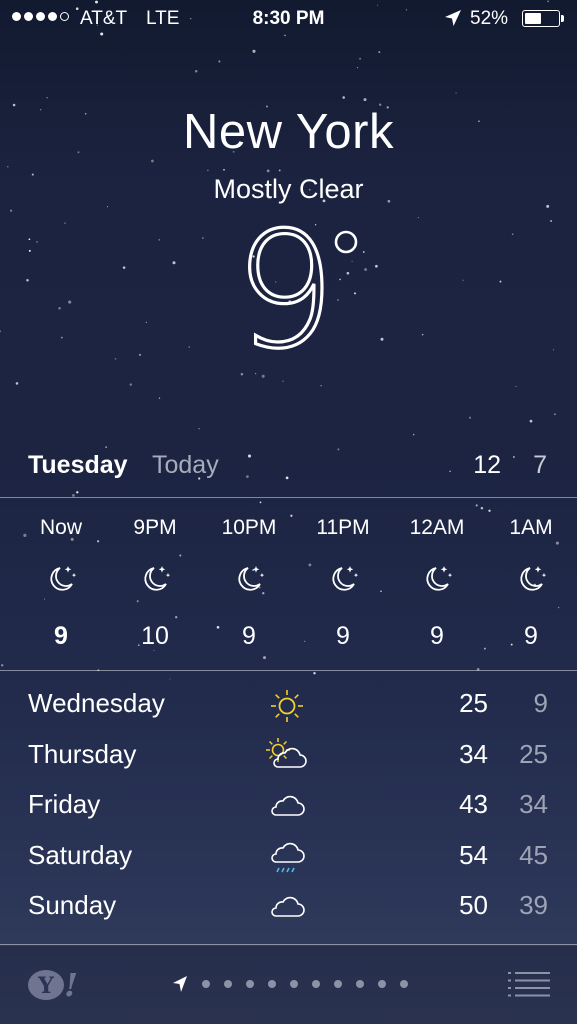 This screenshot has width=577, height=1024. Describe the element at coordinates (533, 854) in the screenshot. I see `day-low-temp: 45` at that location.